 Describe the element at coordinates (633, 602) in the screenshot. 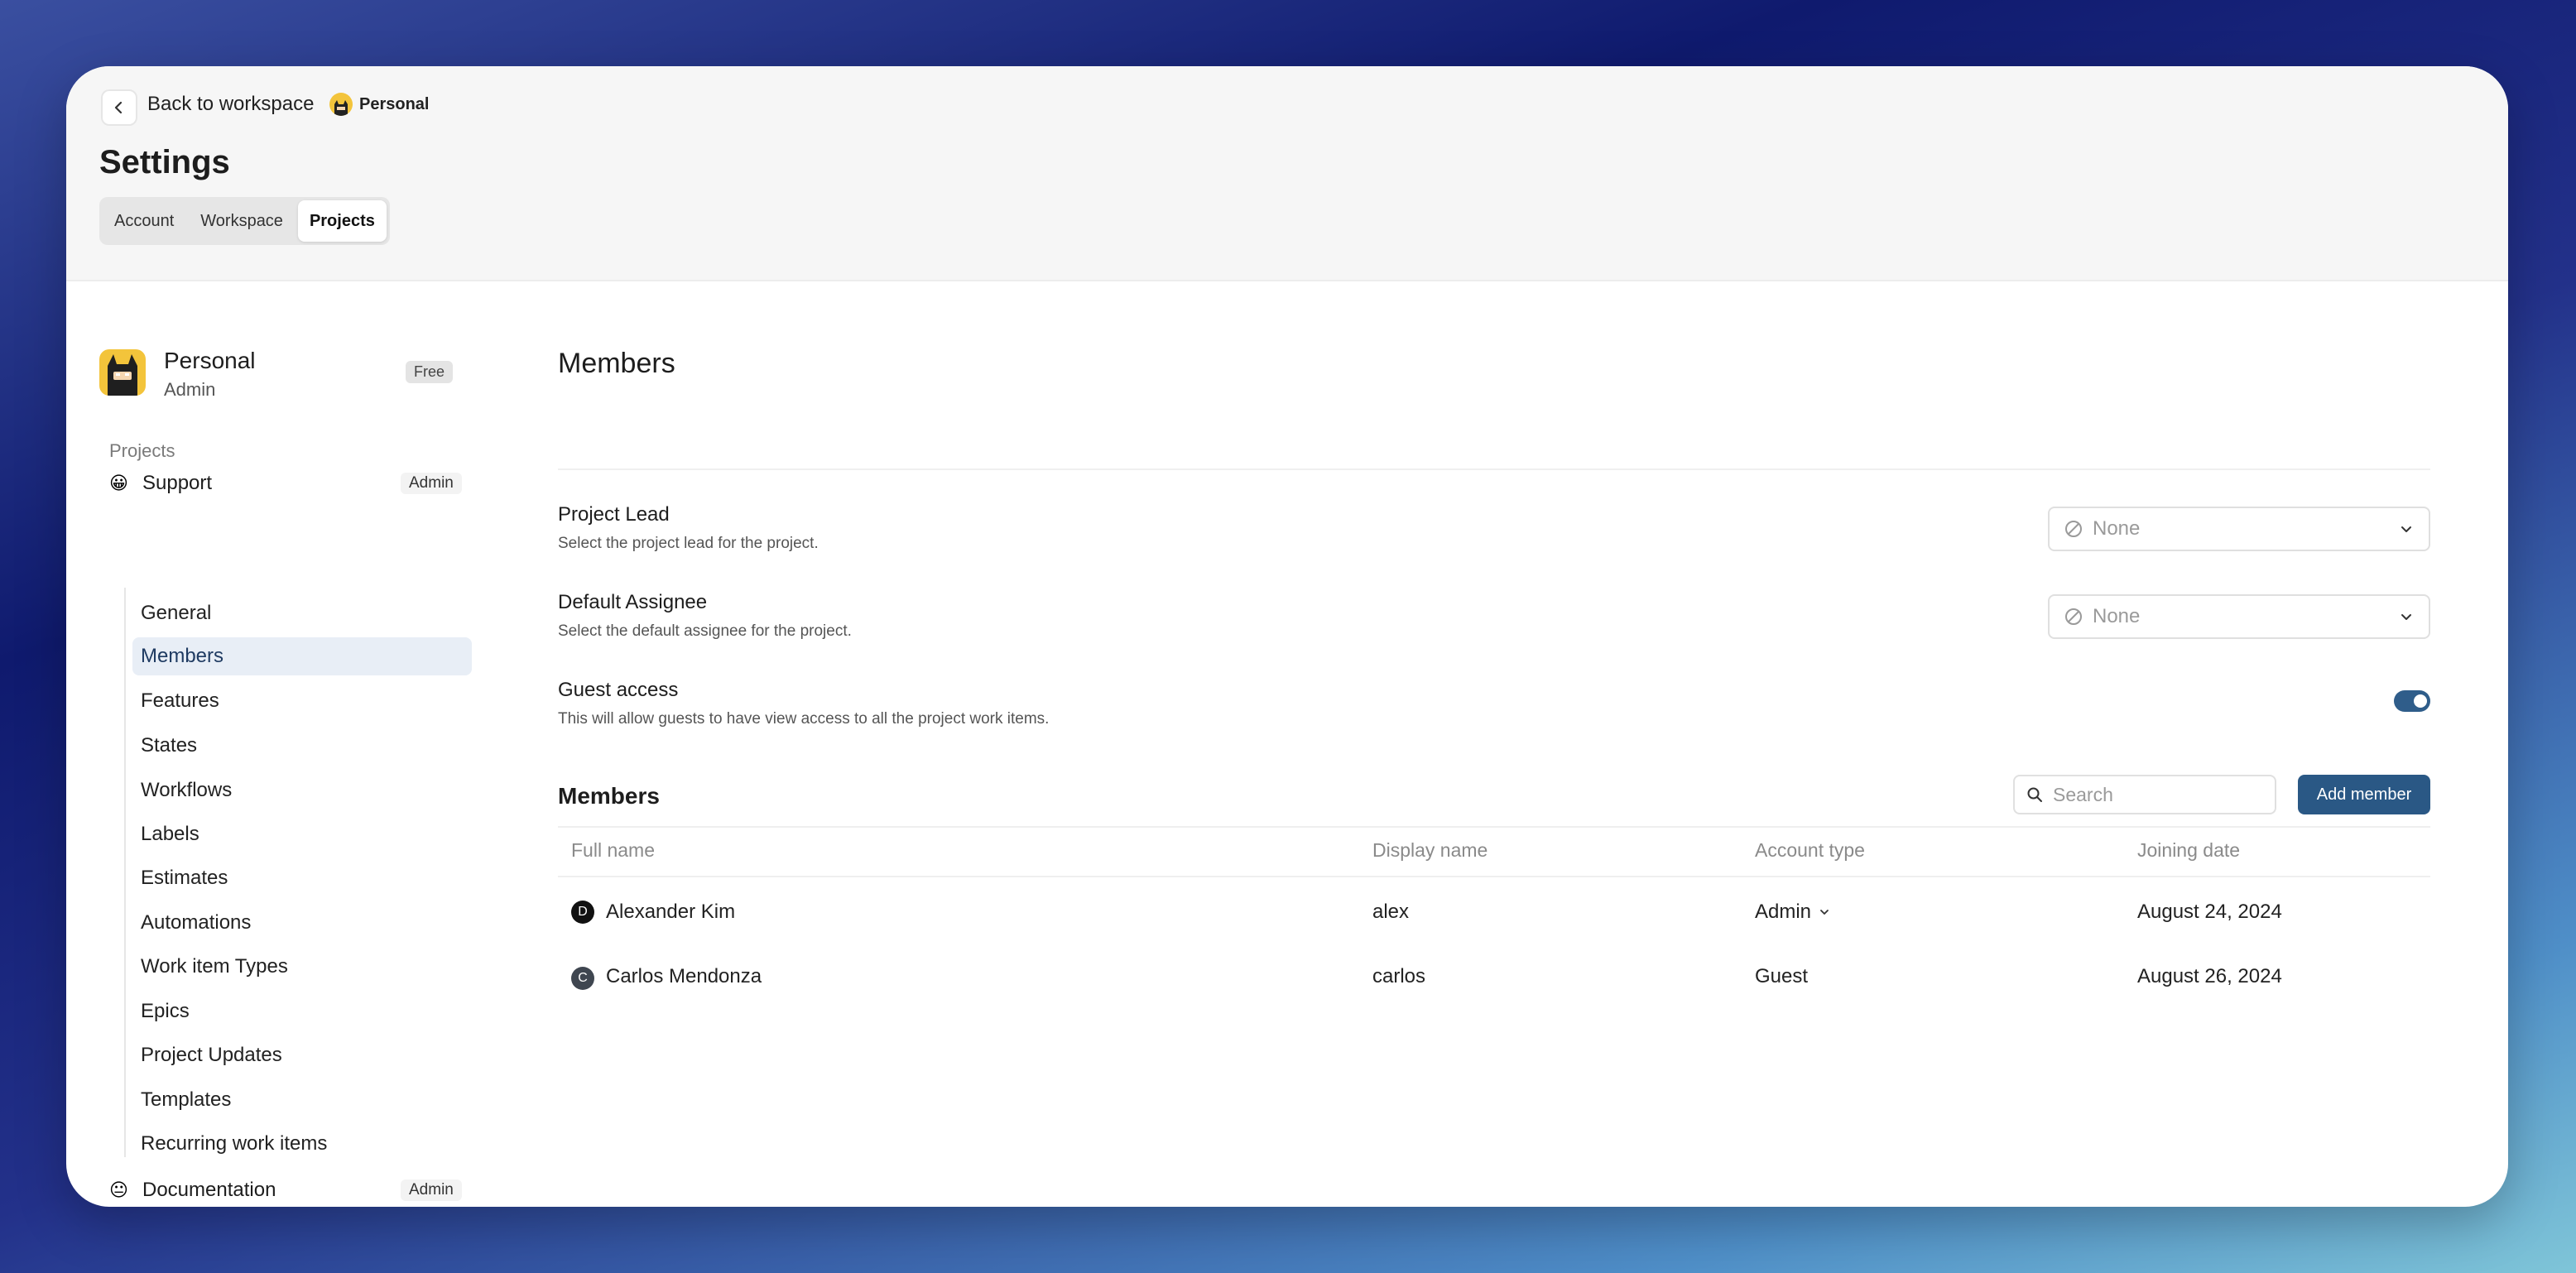

I see `default-assignee-title: Default Assignee` at that location.